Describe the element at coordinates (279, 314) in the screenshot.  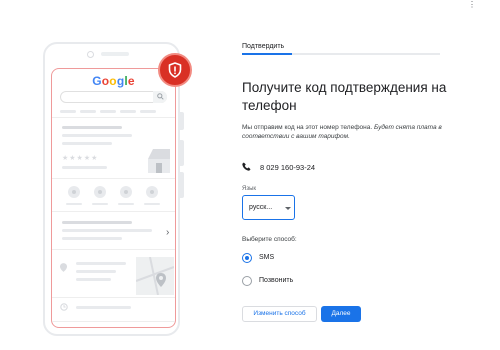
I see `change-method-button: Изменить способ` at that location.